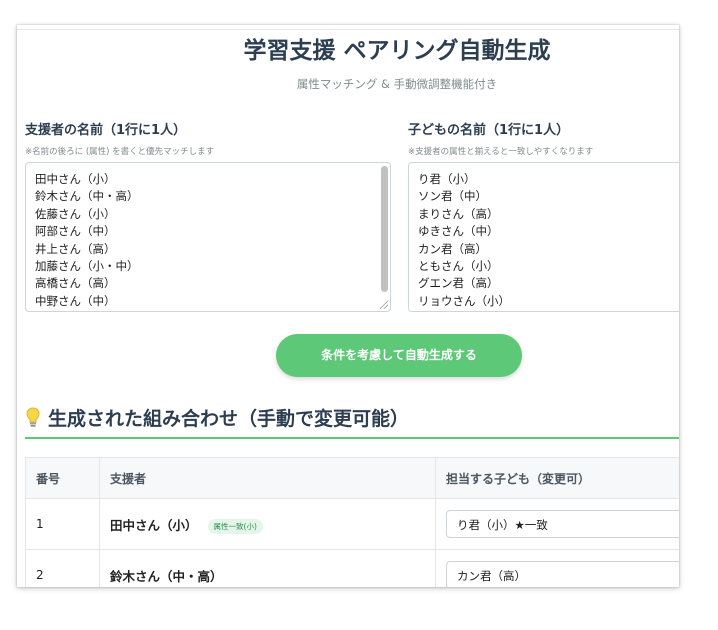 The height and width of the screenshot is (630, 718). I want to click on table-header-row: 番号 支援者 担当する子ども（変更可）, so click(352, 478).